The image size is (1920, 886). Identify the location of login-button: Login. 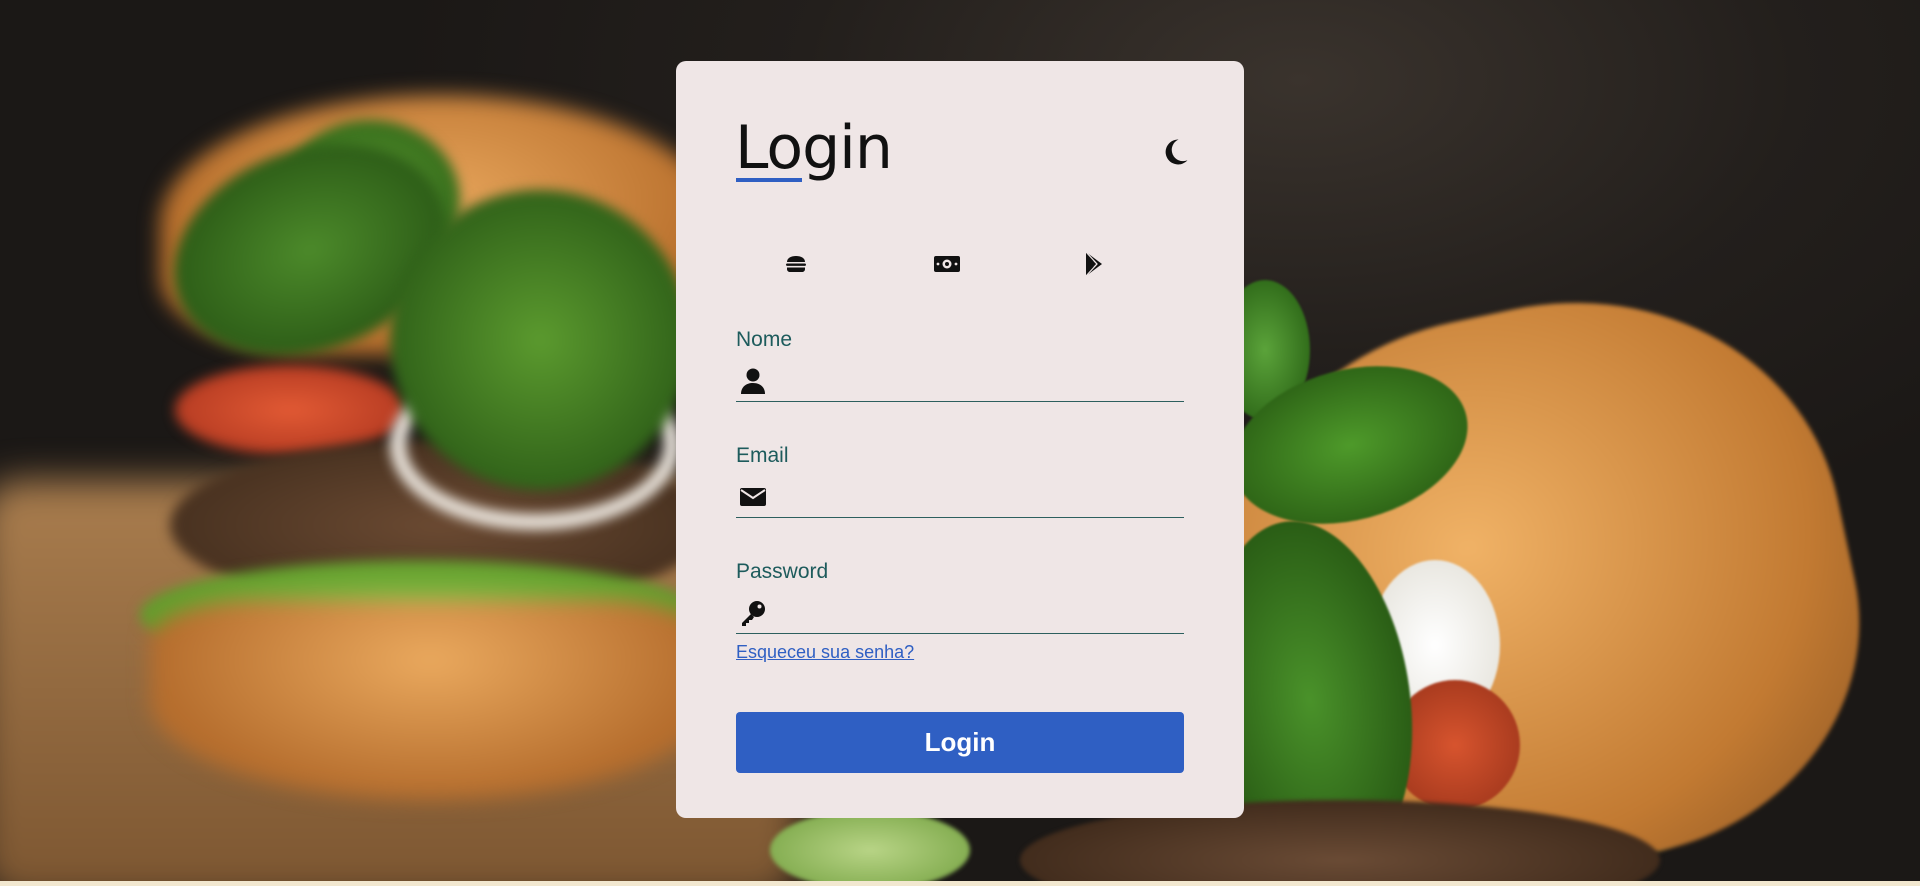
(960, 742).